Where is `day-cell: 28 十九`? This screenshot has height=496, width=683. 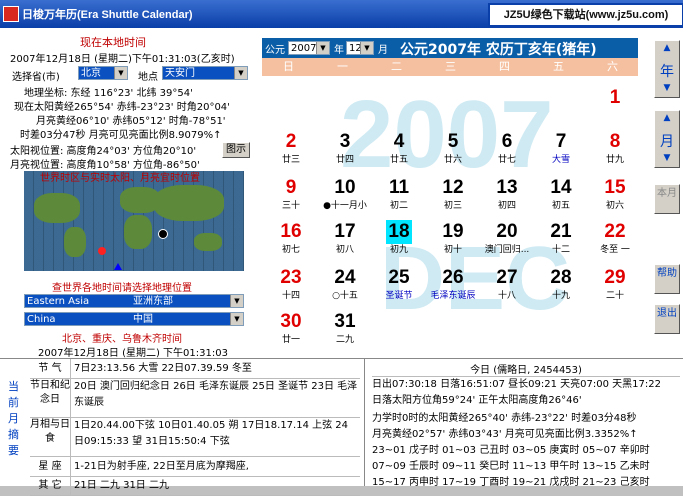
day-cell: 28 十九 is located at coordinates (561, 293).